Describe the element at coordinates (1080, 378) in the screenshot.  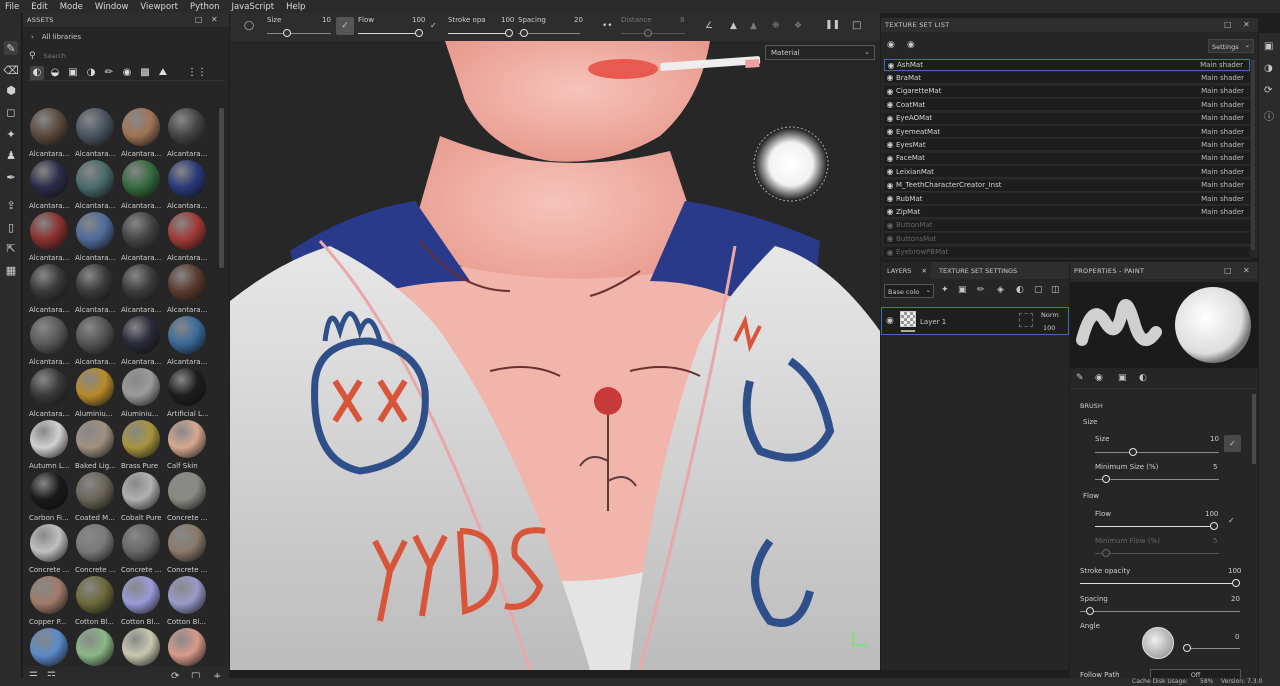
I see `brush-tab-icon: ✎` at that location.